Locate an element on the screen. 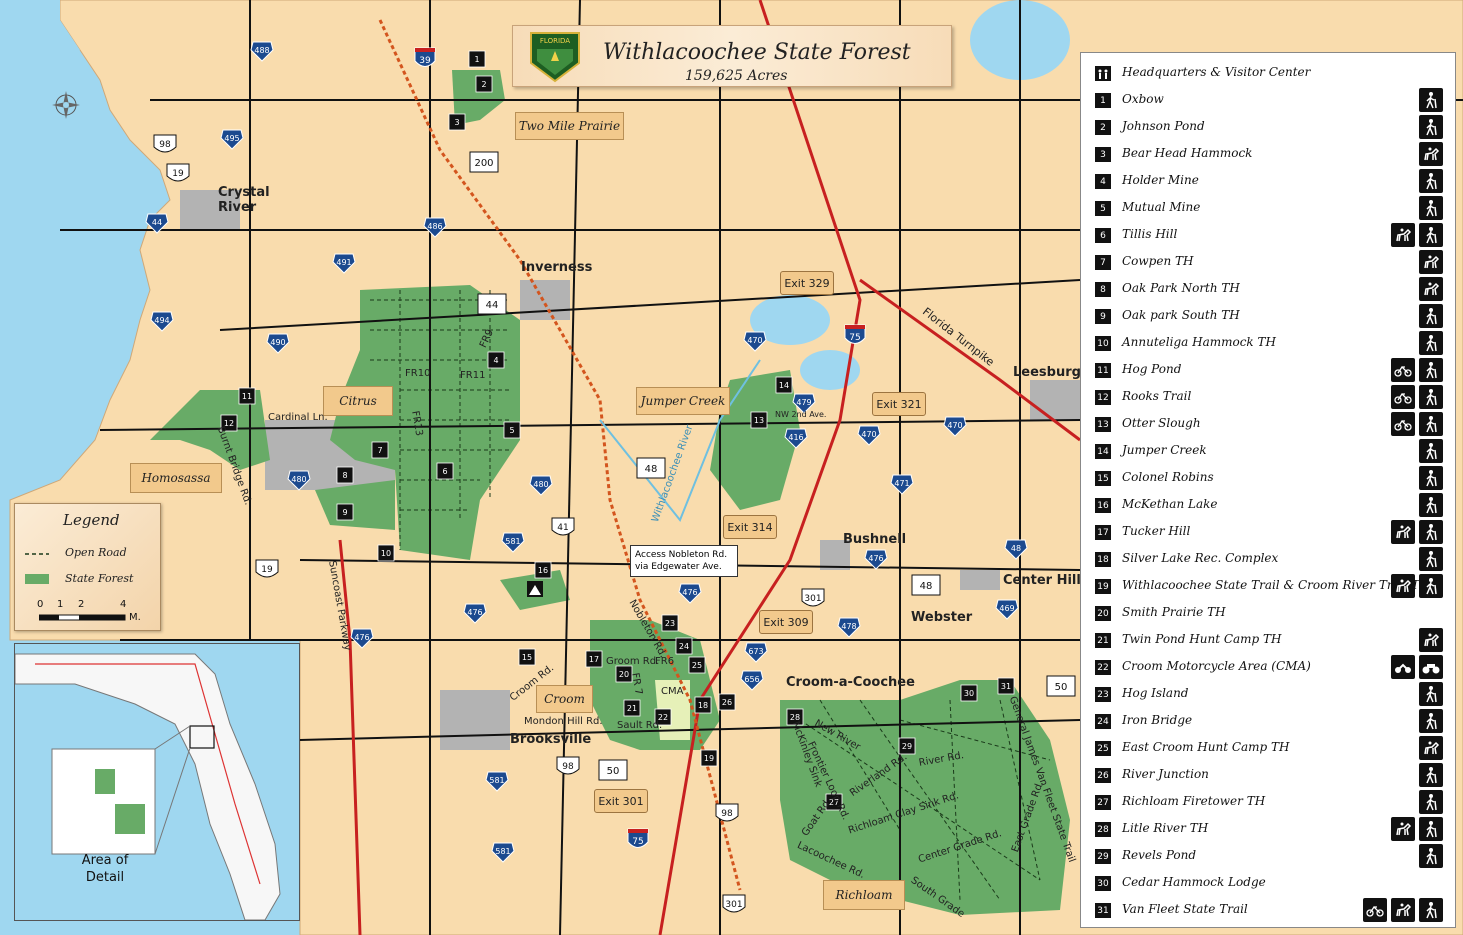 This screenshot has width=1463, height=935. site-number-badge: 30 is located at coordinates (1103, 883).